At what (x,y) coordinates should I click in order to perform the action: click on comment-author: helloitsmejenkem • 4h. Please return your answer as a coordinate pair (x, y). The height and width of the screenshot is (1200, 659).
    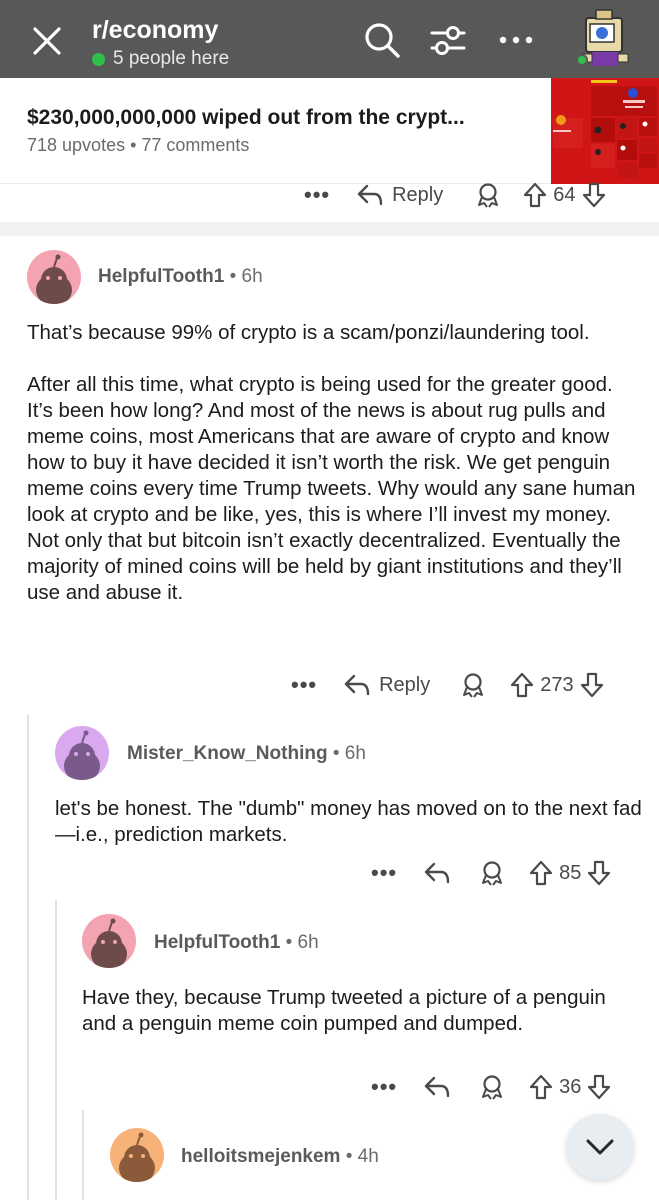
    Looking at the image, I should click on (280, 1157).